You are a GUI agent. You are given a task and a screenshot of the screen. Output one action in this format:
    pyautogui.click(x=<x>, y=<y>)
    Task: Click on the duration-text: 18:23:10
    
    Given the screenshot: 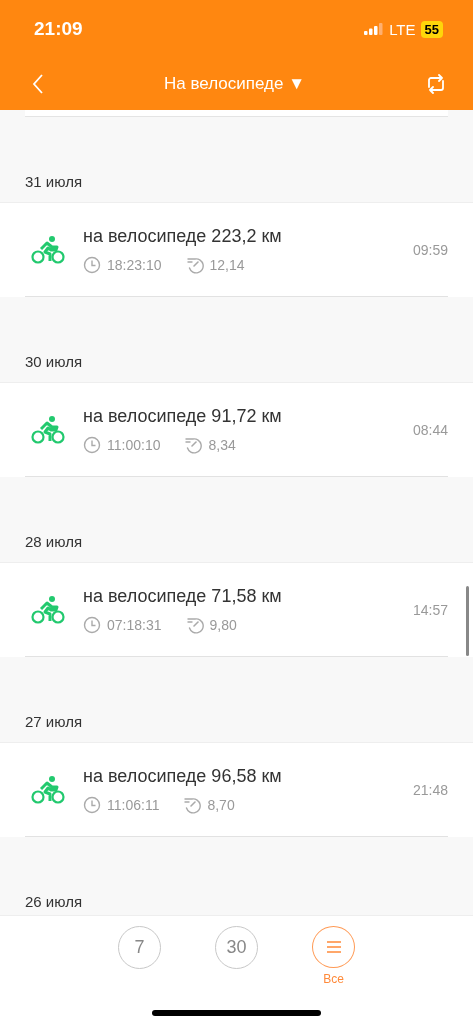 What is the action you would take?
    pyautogui.click(x=134, y=265)
    